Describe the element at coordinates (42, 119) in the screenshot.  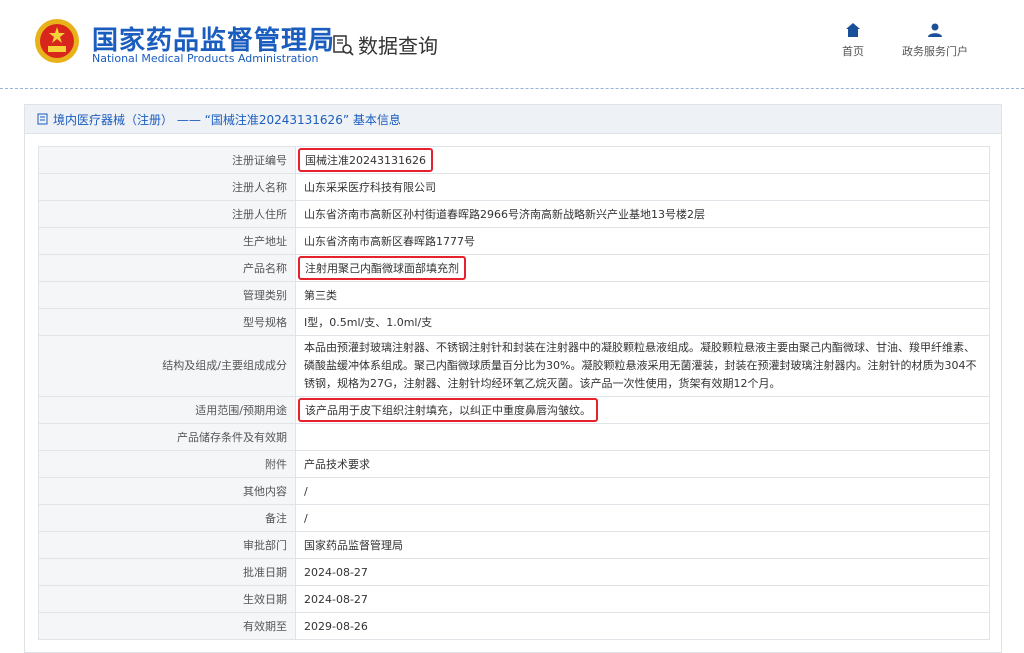
I see `document-icon` at that location.